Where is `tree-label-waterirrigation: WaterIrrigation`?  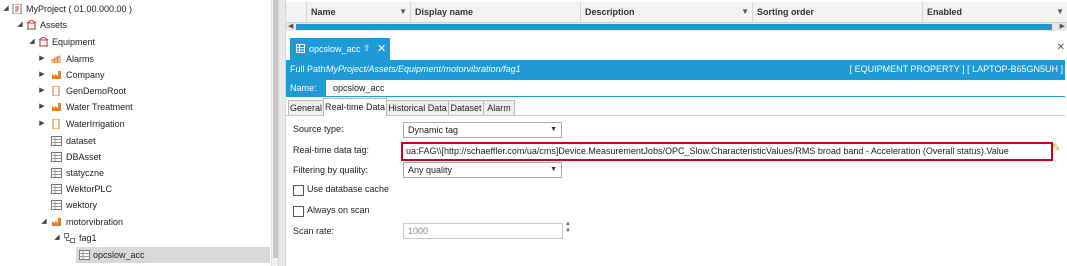
tree-label-waterirrigation: WaterIrrigation is located at coordinates (95, 124).